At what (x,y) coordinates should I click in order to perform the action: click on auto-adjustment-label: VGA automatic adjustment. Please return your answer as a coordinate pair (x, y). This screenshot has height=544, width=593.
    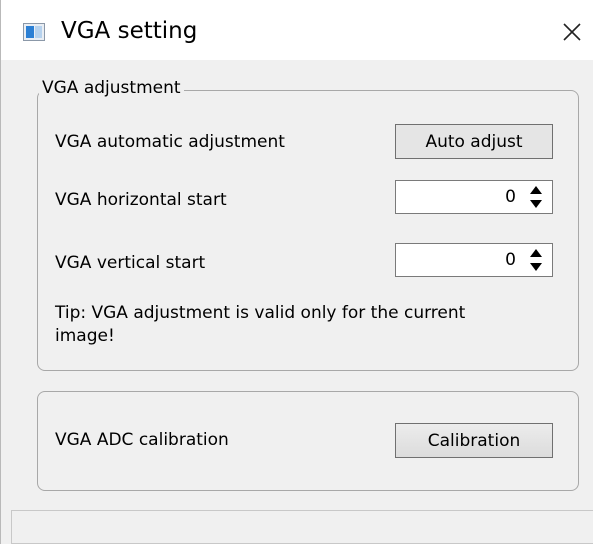
    Looking at the image, I should click on (170, 142).